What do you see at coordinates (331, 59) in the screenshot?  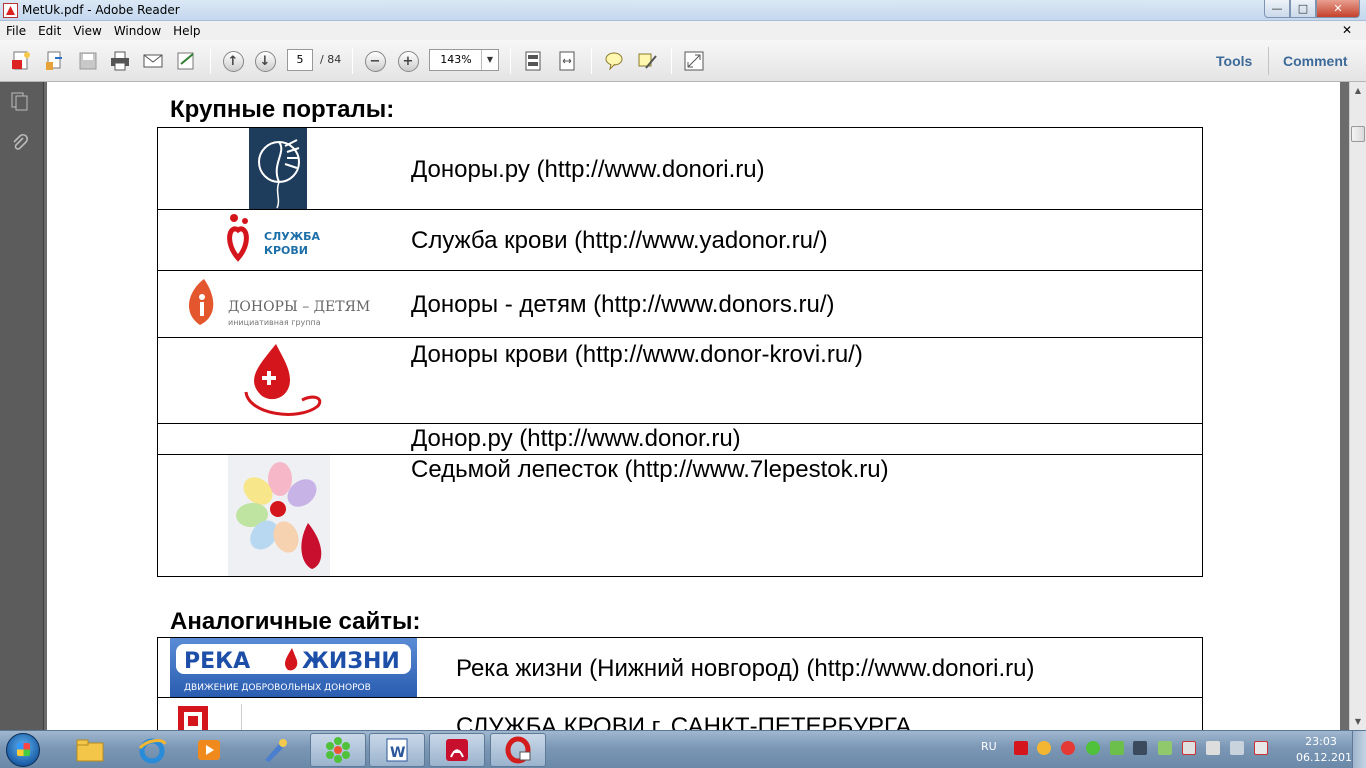 I see `page-total: / 84` at bounding box center [331, 59].